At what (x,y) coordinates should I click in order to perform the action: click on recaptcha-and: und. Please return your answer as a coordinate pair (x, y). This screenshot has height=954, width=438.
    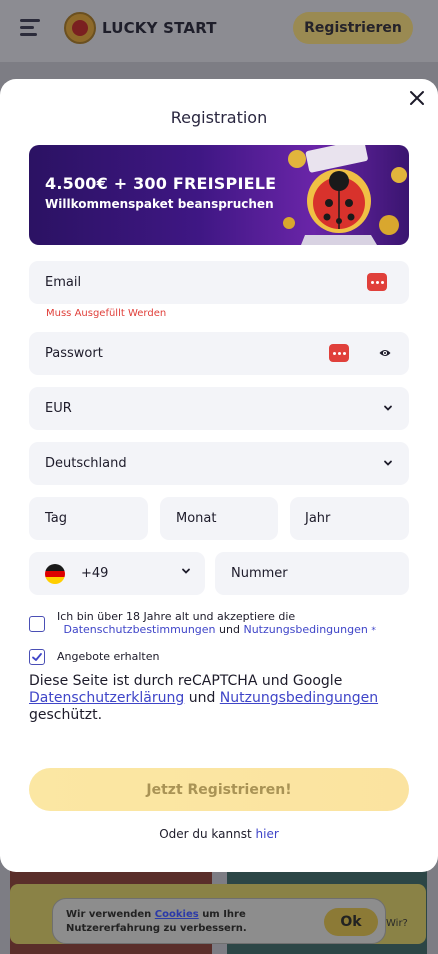
    Looking at the image, I should click on (202, 698).